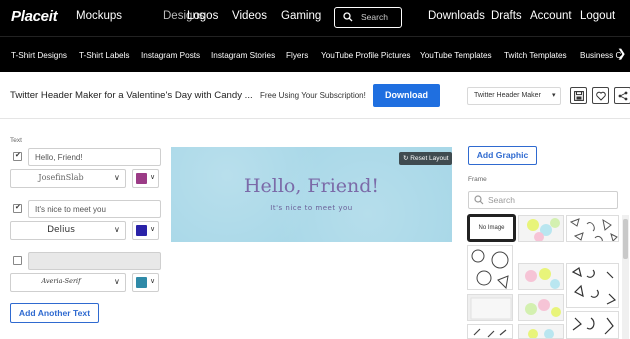 The image size is (630, 339). What do you see at coordinates (34, 16) in the screenshot?
I see `logo: Placeit` at bounding box center [34, 16].